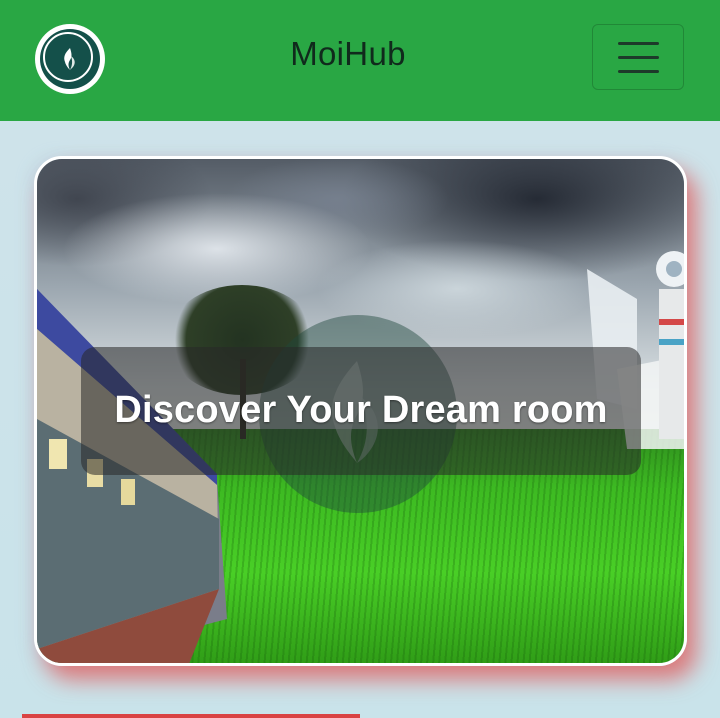 The height and width of the screenshot is (718, 720). I want to click on next-section-edge, so click(360, 716).